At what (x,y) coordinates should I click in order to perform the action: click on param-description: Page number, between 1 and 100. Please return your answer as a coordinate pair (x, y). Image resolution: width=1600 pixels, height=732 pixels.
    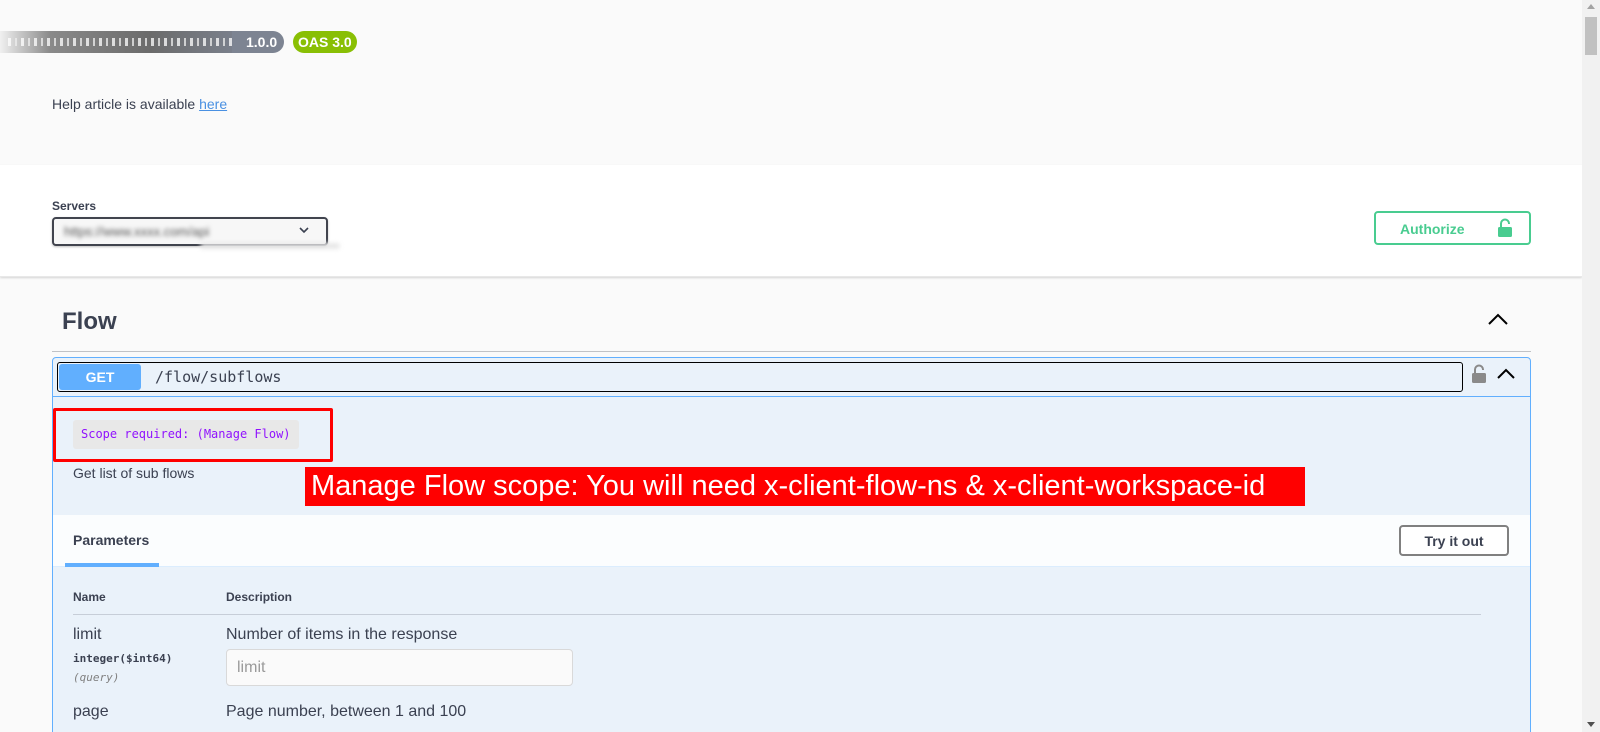
    Looking at the image, I should click on (346, 711).